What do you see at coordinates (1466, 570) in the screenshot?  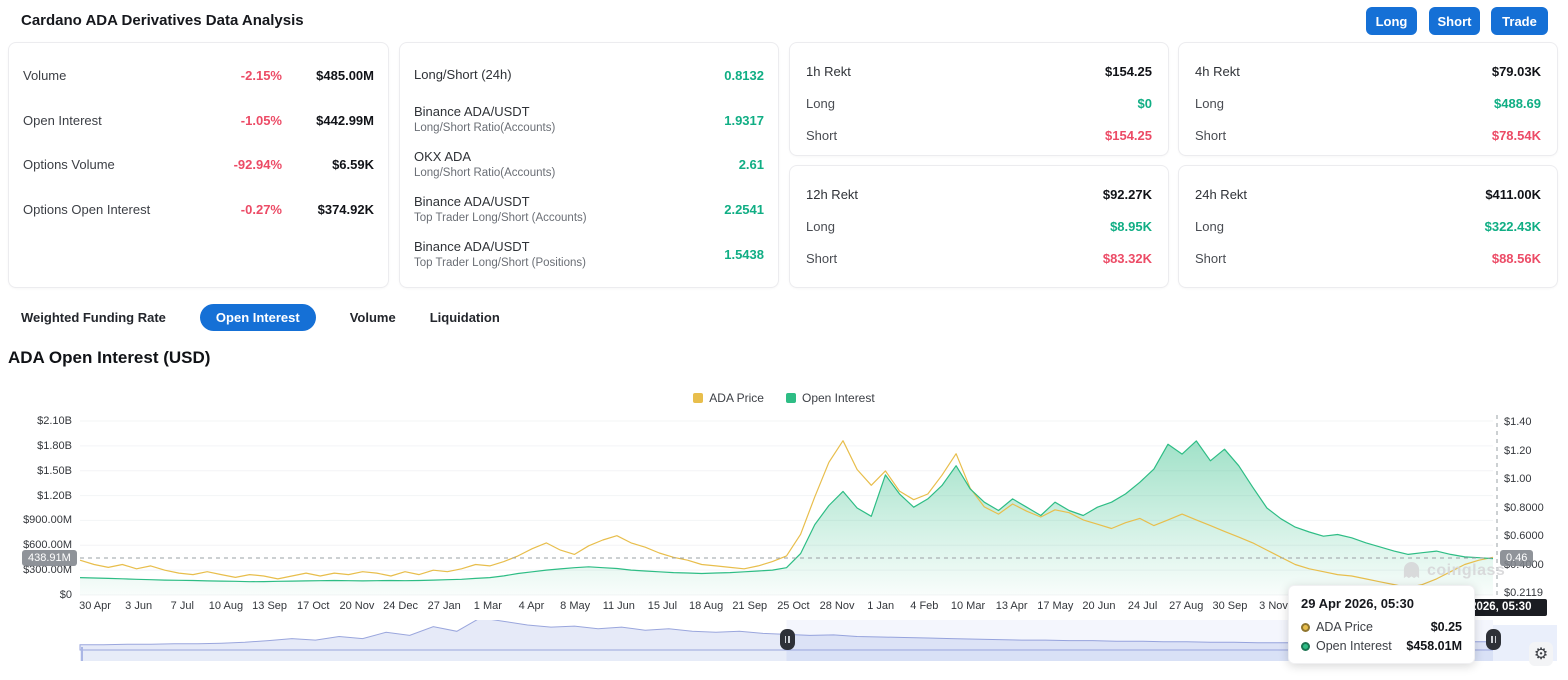 I see `watermark-text: coinglass` at bounding box center [1466, 570].